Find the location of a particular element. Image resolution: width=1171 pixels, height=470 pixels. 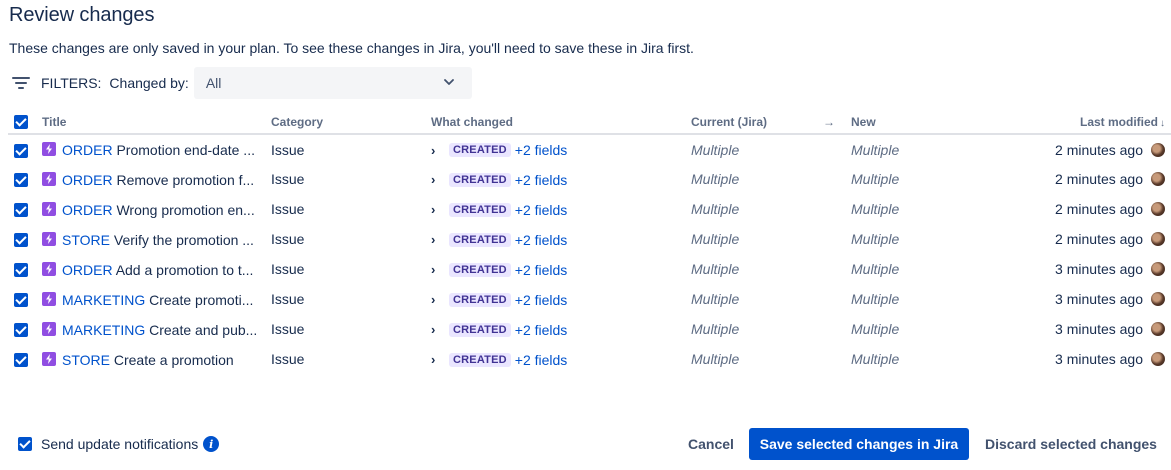

send-notifications: Send update notifications i is located at coordinates (119, 444).